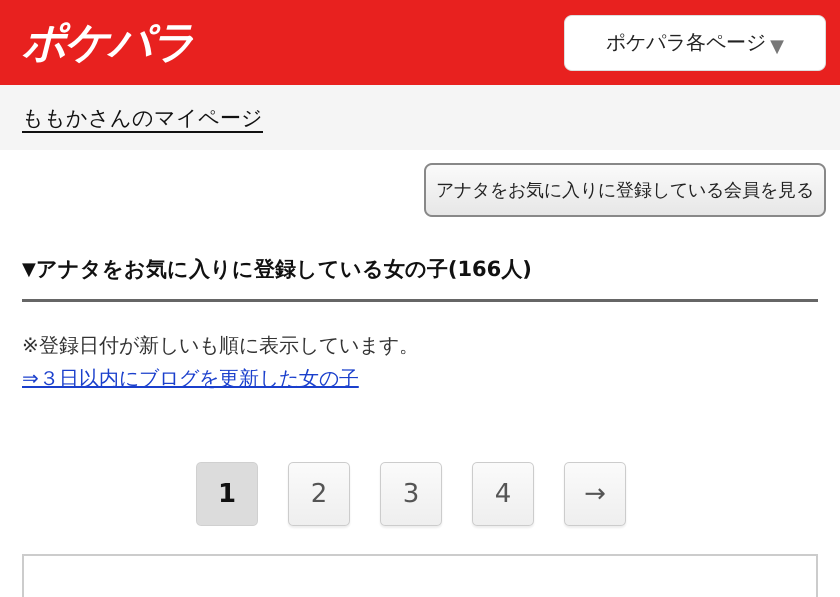 The image size is (840, 597). I want to click on favorited-members-button: アナタをお気に入りに登録している会員を見る, so click(625, 190).